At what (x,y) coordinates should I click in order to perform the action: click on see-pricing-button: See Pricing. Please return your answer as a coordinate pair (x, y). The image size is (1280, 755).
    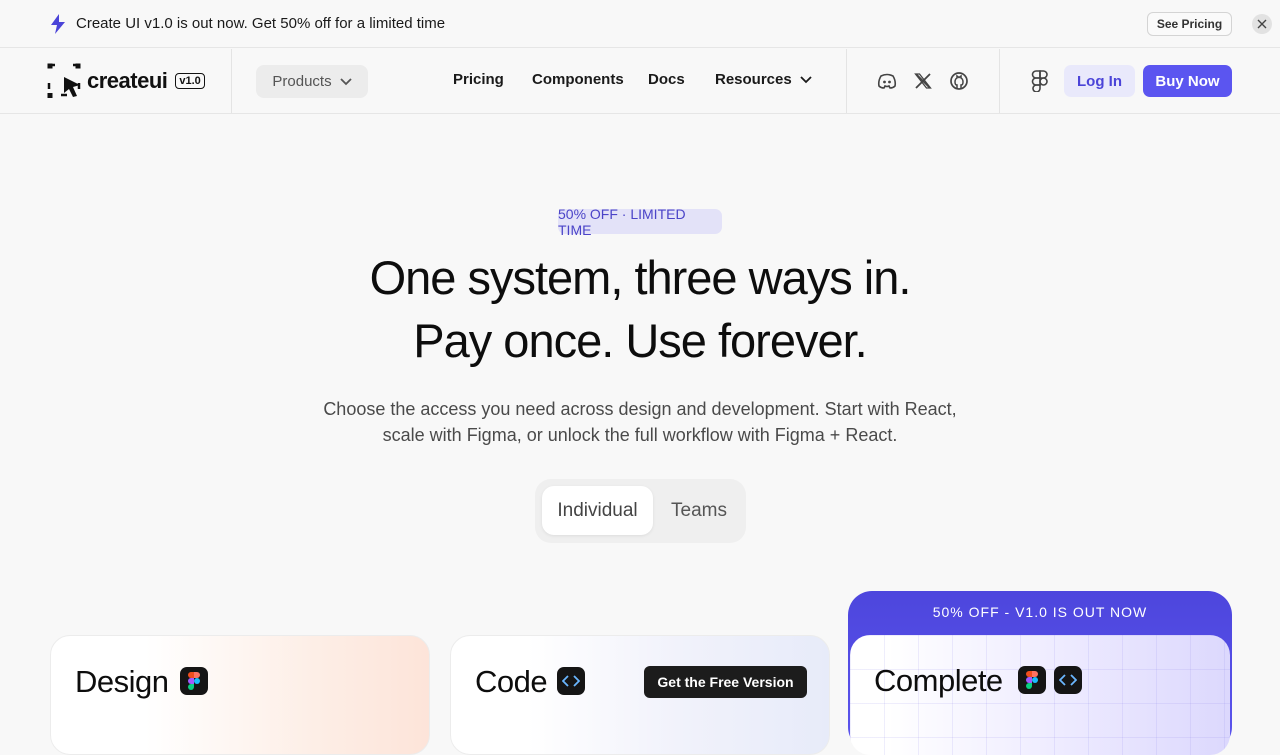
    Looking at the image, I should click on (1189, 24).